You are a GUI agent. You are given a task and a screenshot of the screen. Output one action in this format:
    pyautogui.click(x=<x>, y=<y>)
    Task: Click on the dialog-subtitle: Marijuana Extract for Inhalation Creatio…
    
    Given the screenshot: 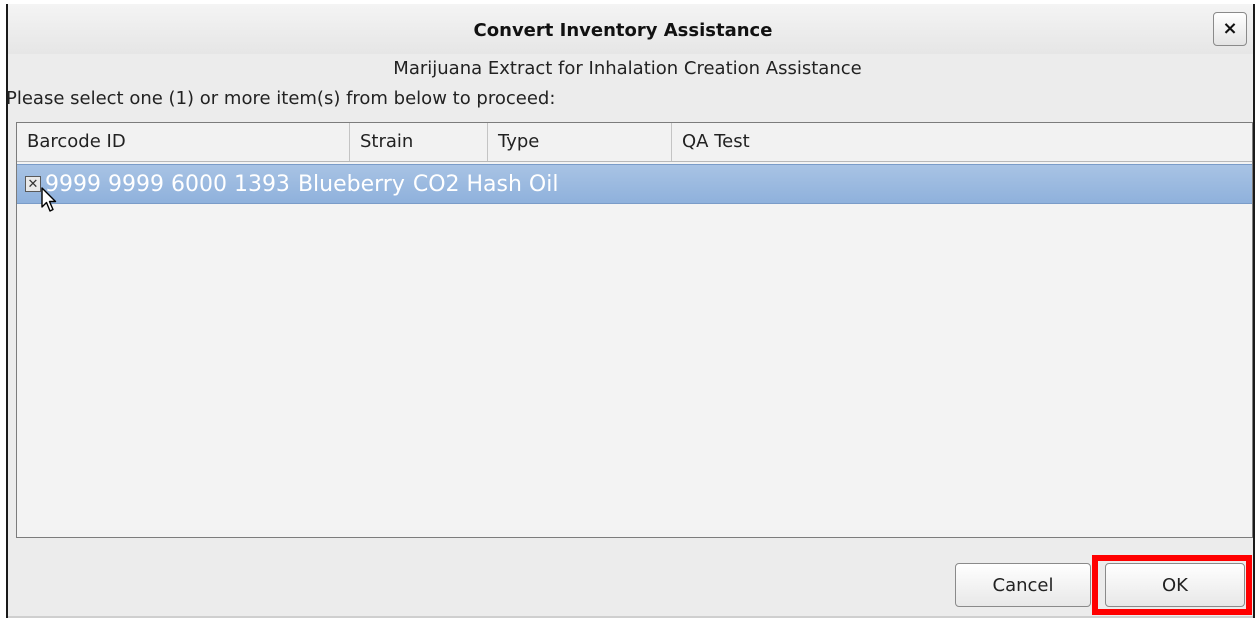 What is the action you would take?
    pyautogui.click(x=627, y=68)
    